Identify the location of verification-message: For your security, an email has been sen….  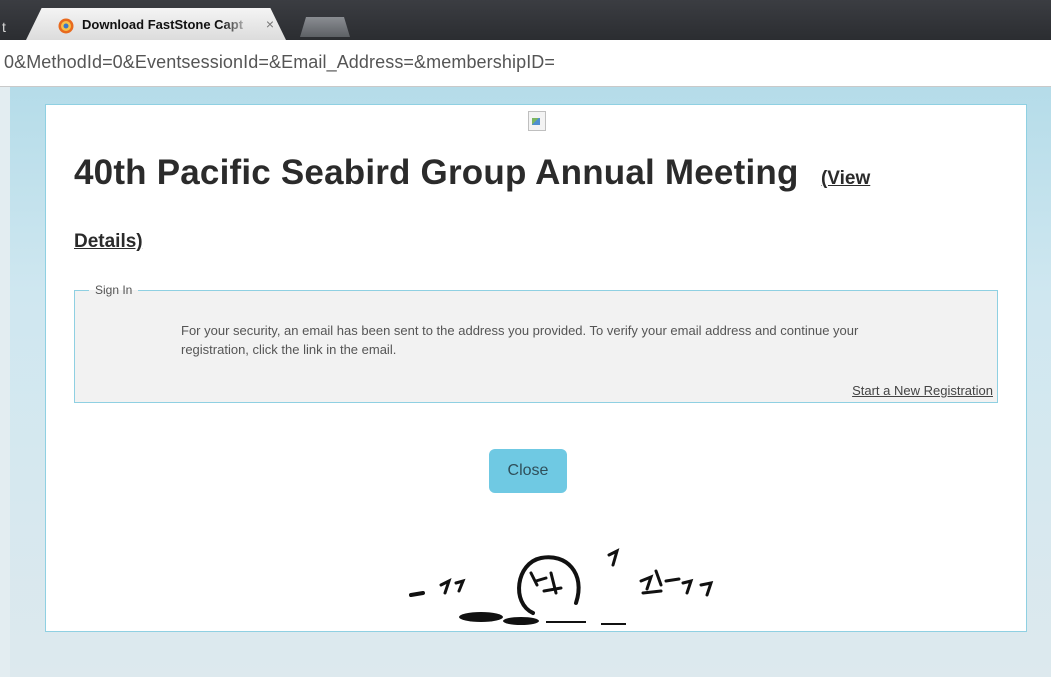
(520, 340).